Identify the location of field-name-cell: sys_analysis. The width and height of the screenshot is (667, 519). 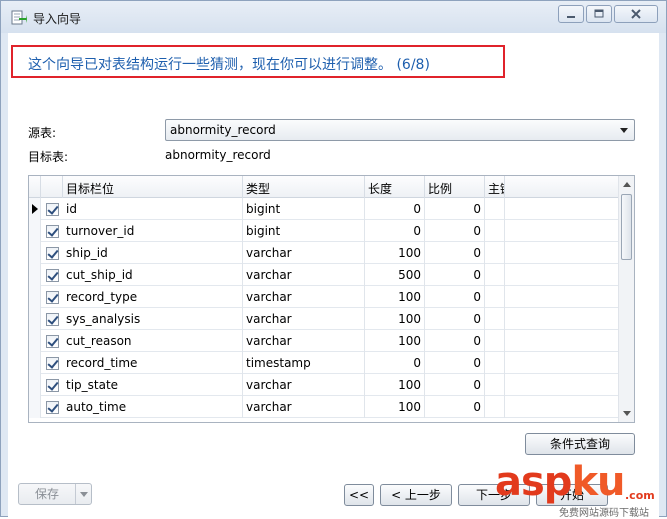
(153, 319).